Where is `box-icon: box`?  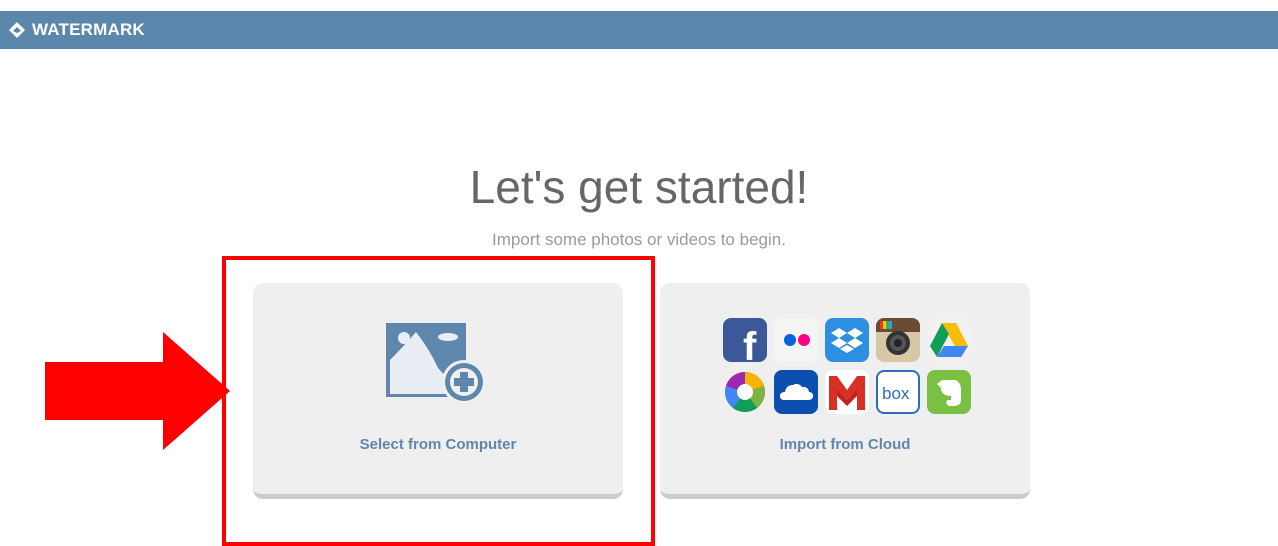
box-icon: box is located at coordinates (898, 392).